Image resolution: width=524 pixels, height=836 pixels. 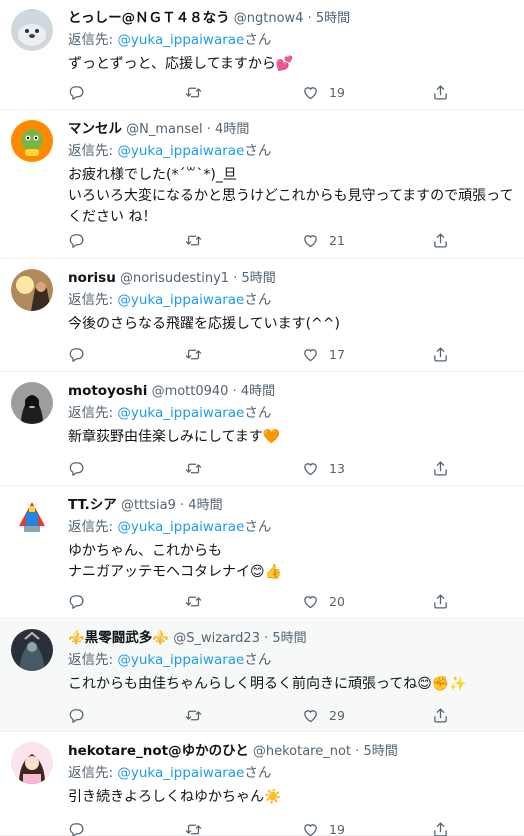 I want to click on action-bar: 20, so click(x=264, y=601).